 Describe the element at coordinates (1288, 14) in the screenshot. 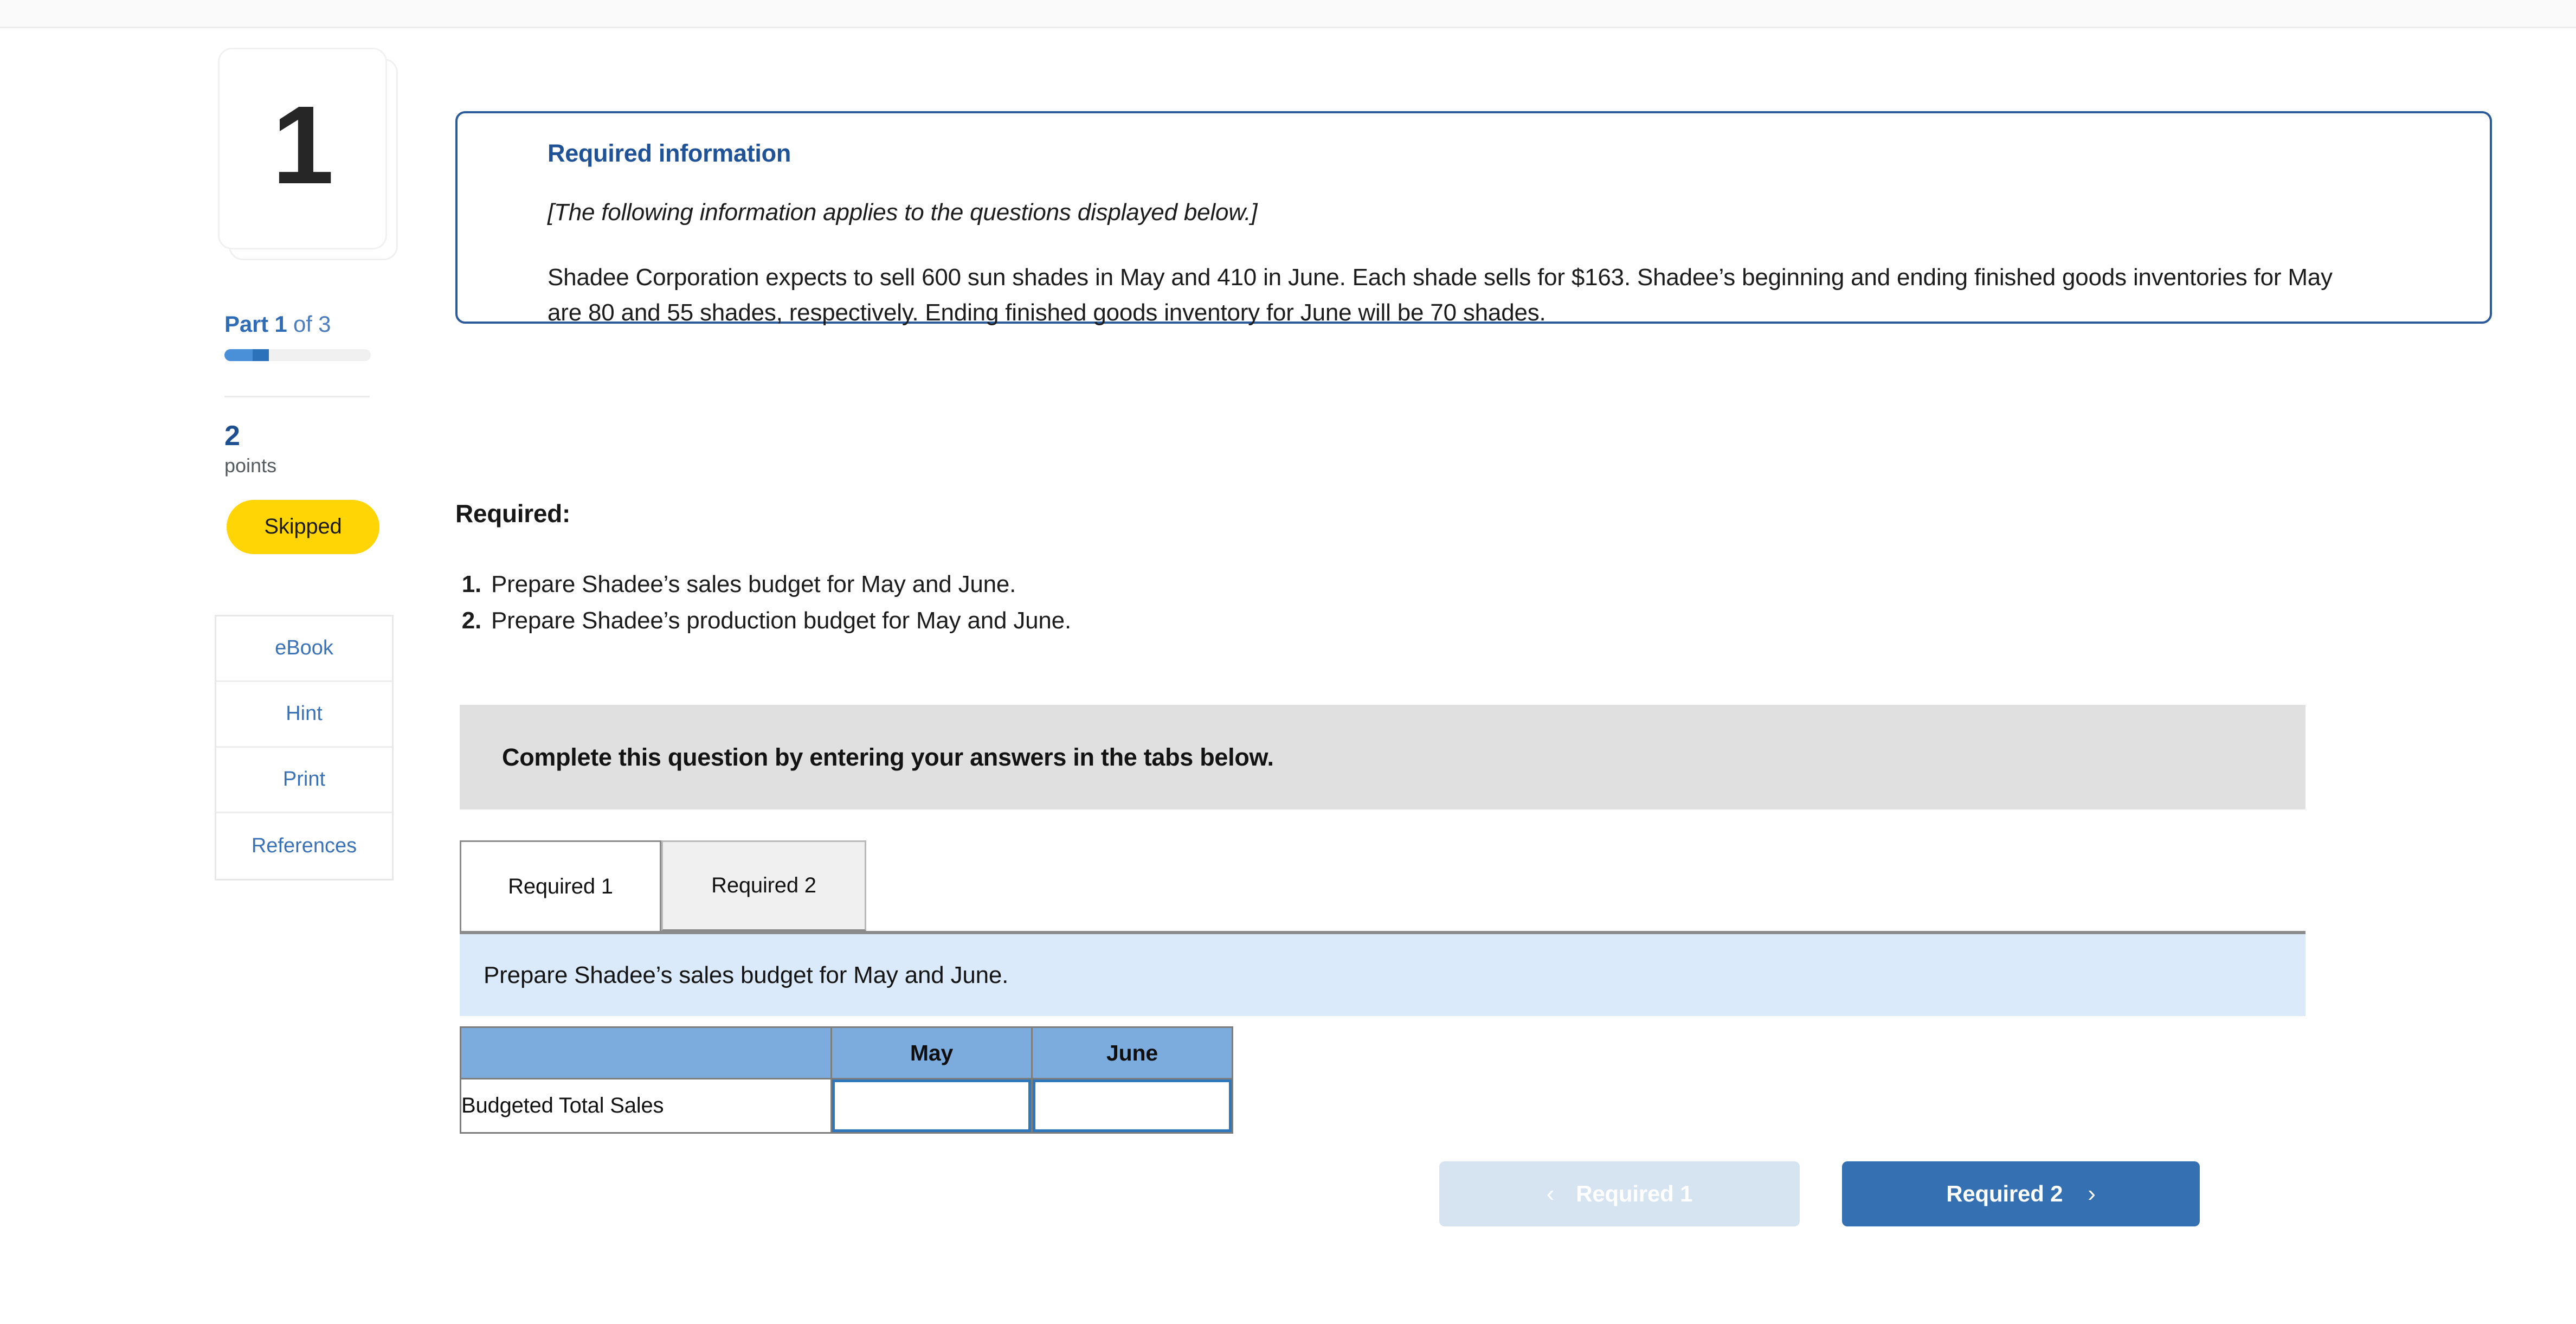

I see `browser-top-strip` at that location.